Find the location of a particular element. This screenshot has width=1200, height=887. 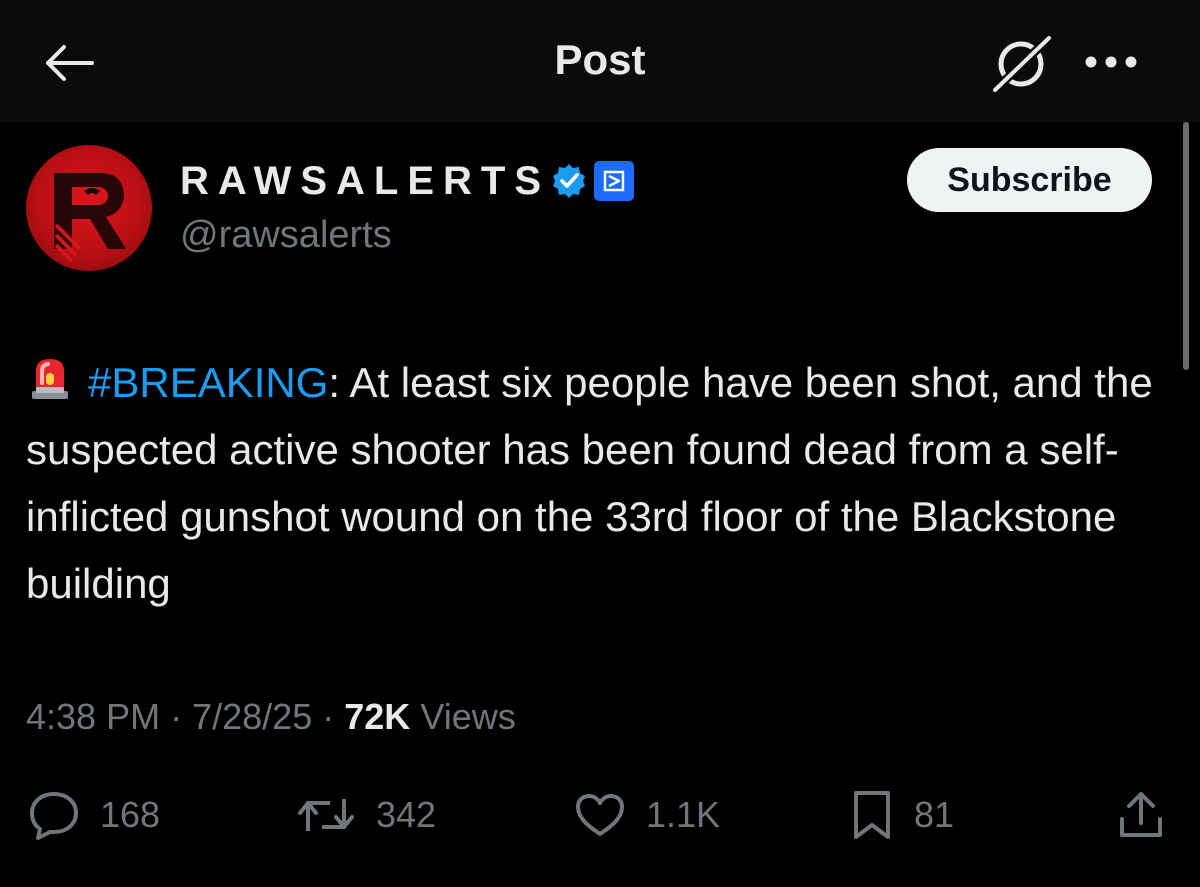

top-bar: Post is located at coordinates (600, 61).